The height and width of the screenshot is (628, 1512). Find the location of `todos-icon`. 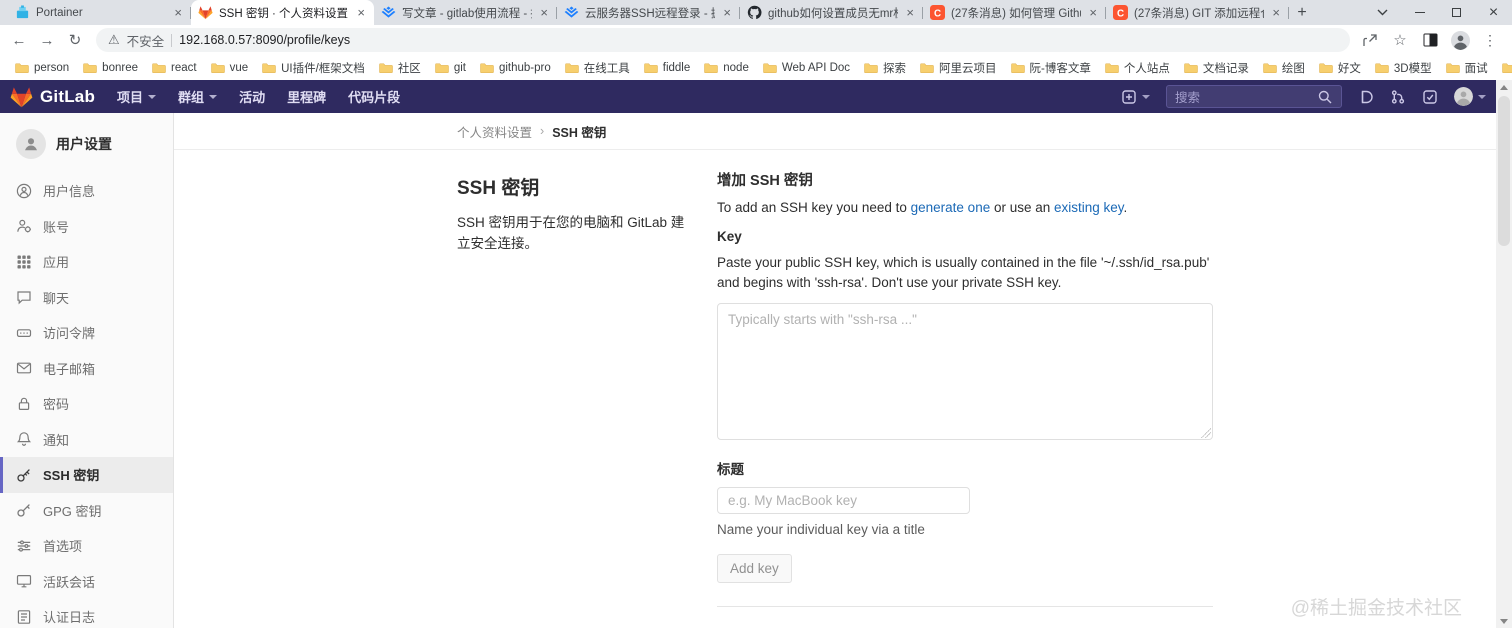

todos-icon is located at coordinates (1430, 97).